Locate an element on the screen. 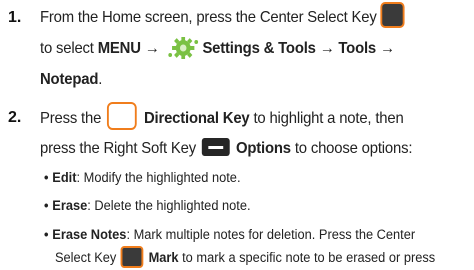  option-term: Edit is located at coordinates (64, 177).